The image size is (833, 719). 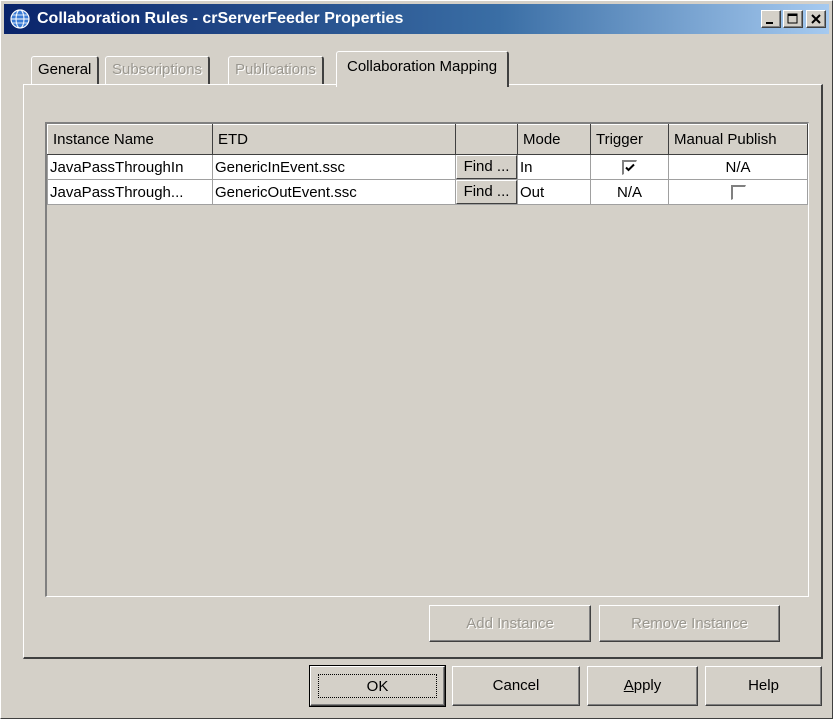 What do you see at coordinates (769, 23) in the screenshot?
I see `minimize-icon` at bounding box center [769, 23].